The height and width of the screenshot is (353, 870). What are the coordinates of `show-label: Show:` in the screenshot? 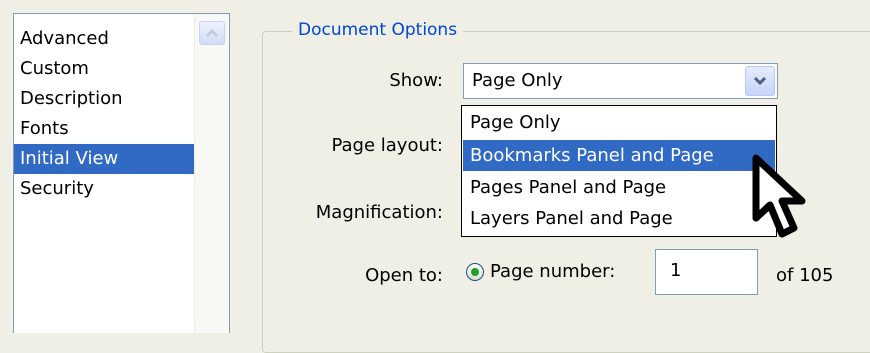 It's located at (416, 80).